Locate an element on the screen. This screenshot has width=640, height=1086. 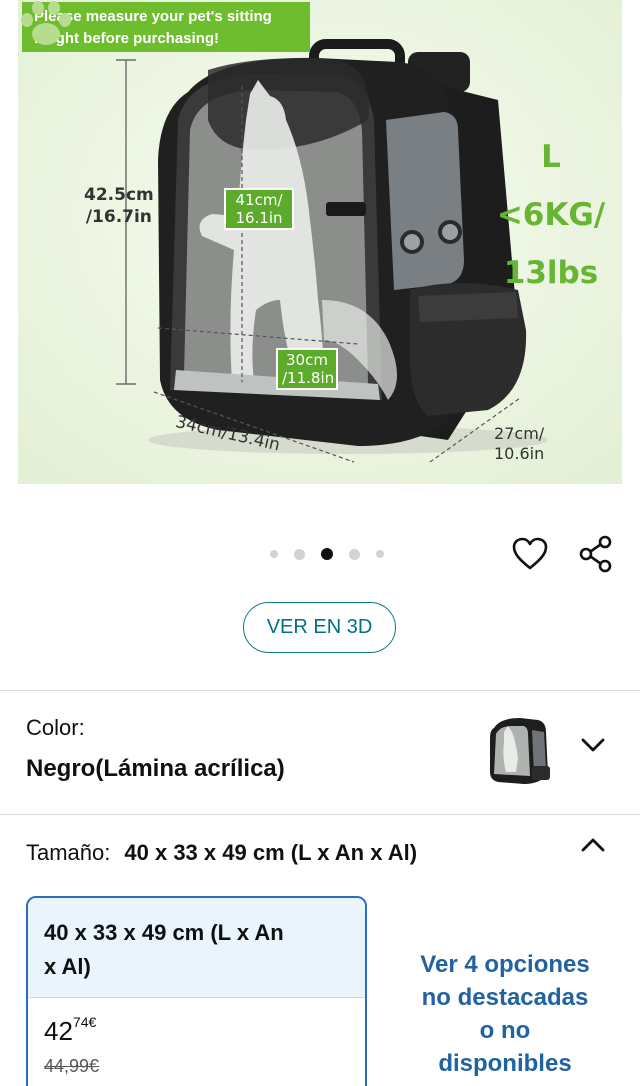
depth-in: 10.6in is located at coordinates (519, 453).